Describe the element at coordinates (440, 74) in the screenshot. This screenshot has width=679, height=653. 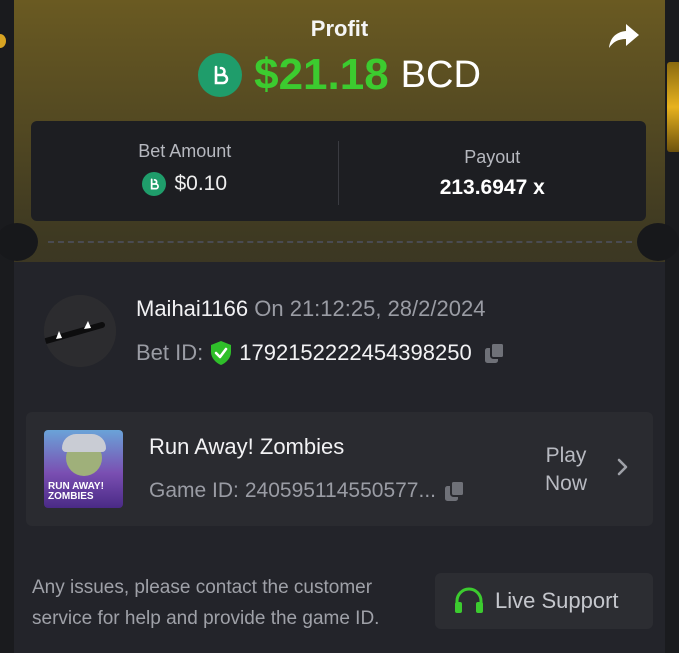
I see `profit-currency: BCD` at that location.